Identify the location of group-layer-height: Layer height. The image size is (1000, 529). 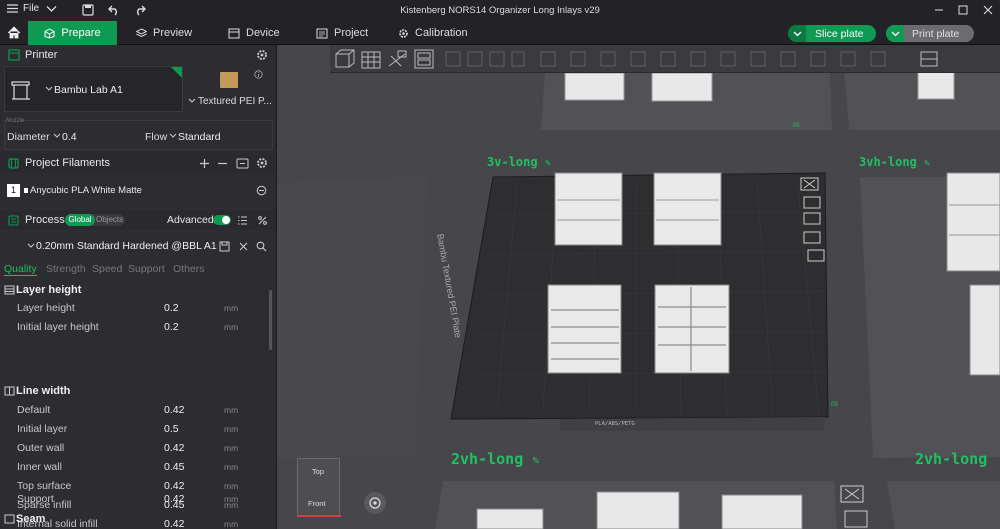
(133, 290).